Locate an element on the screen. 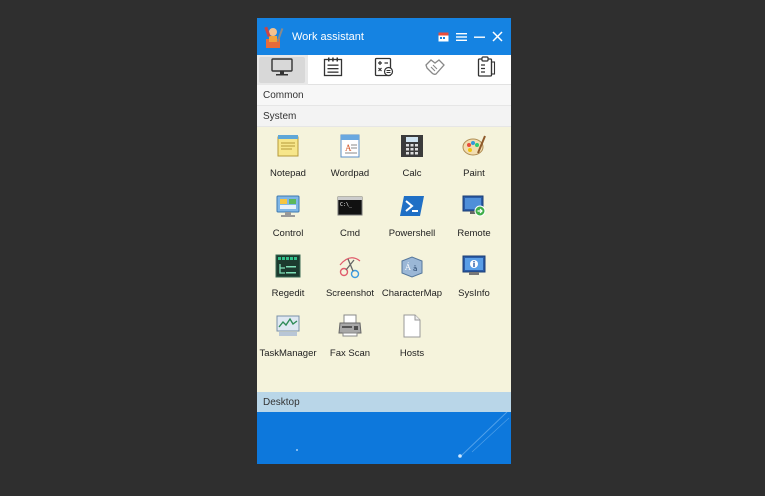 The width and height of the screenshot is (765, 496). paint-palette-icon is located at coordinates (474, 146).